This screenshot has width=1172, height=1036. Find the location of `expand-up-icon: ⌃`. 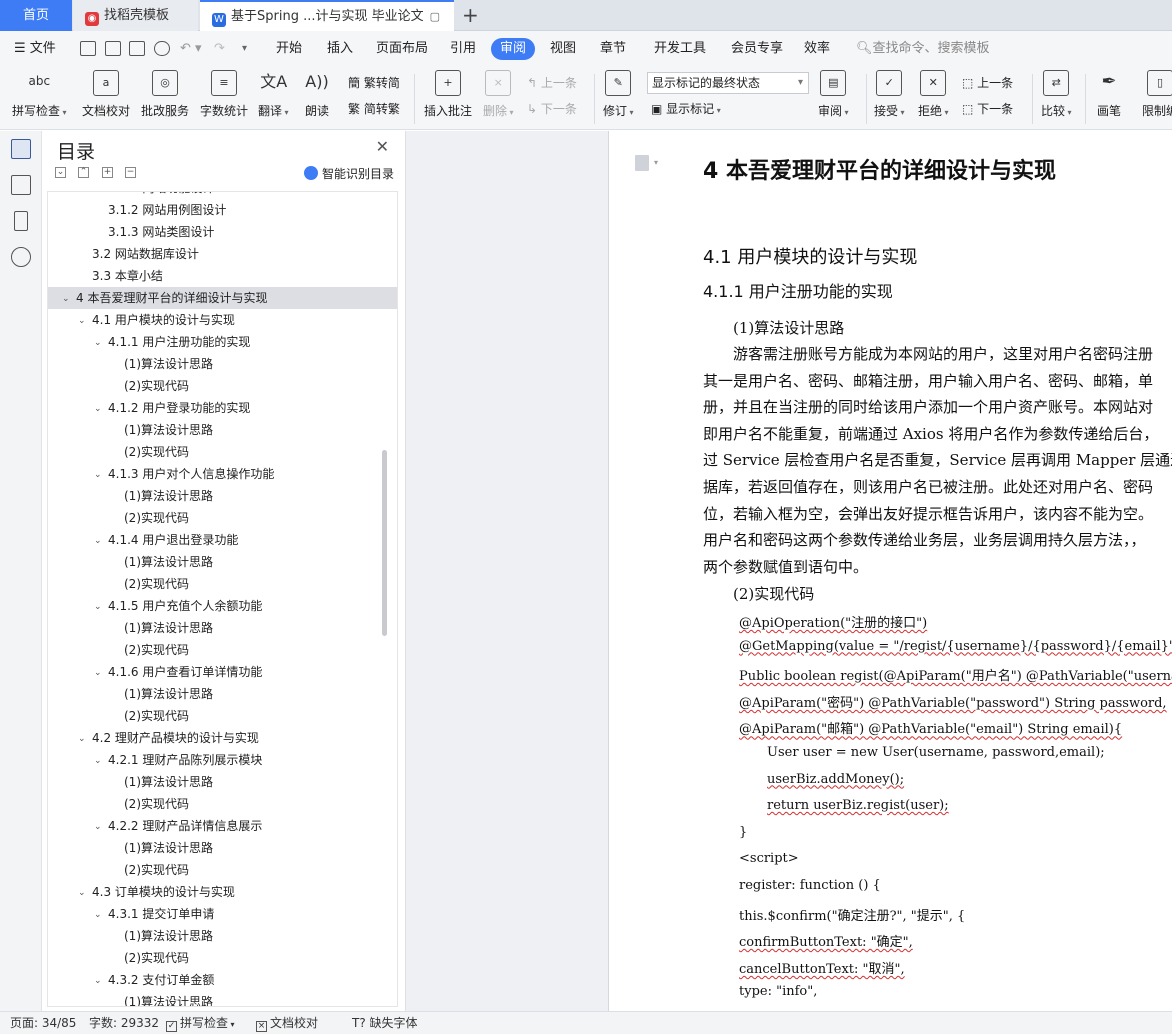

expand-up-icon: ⌃ is located at coordinates (83, 172).